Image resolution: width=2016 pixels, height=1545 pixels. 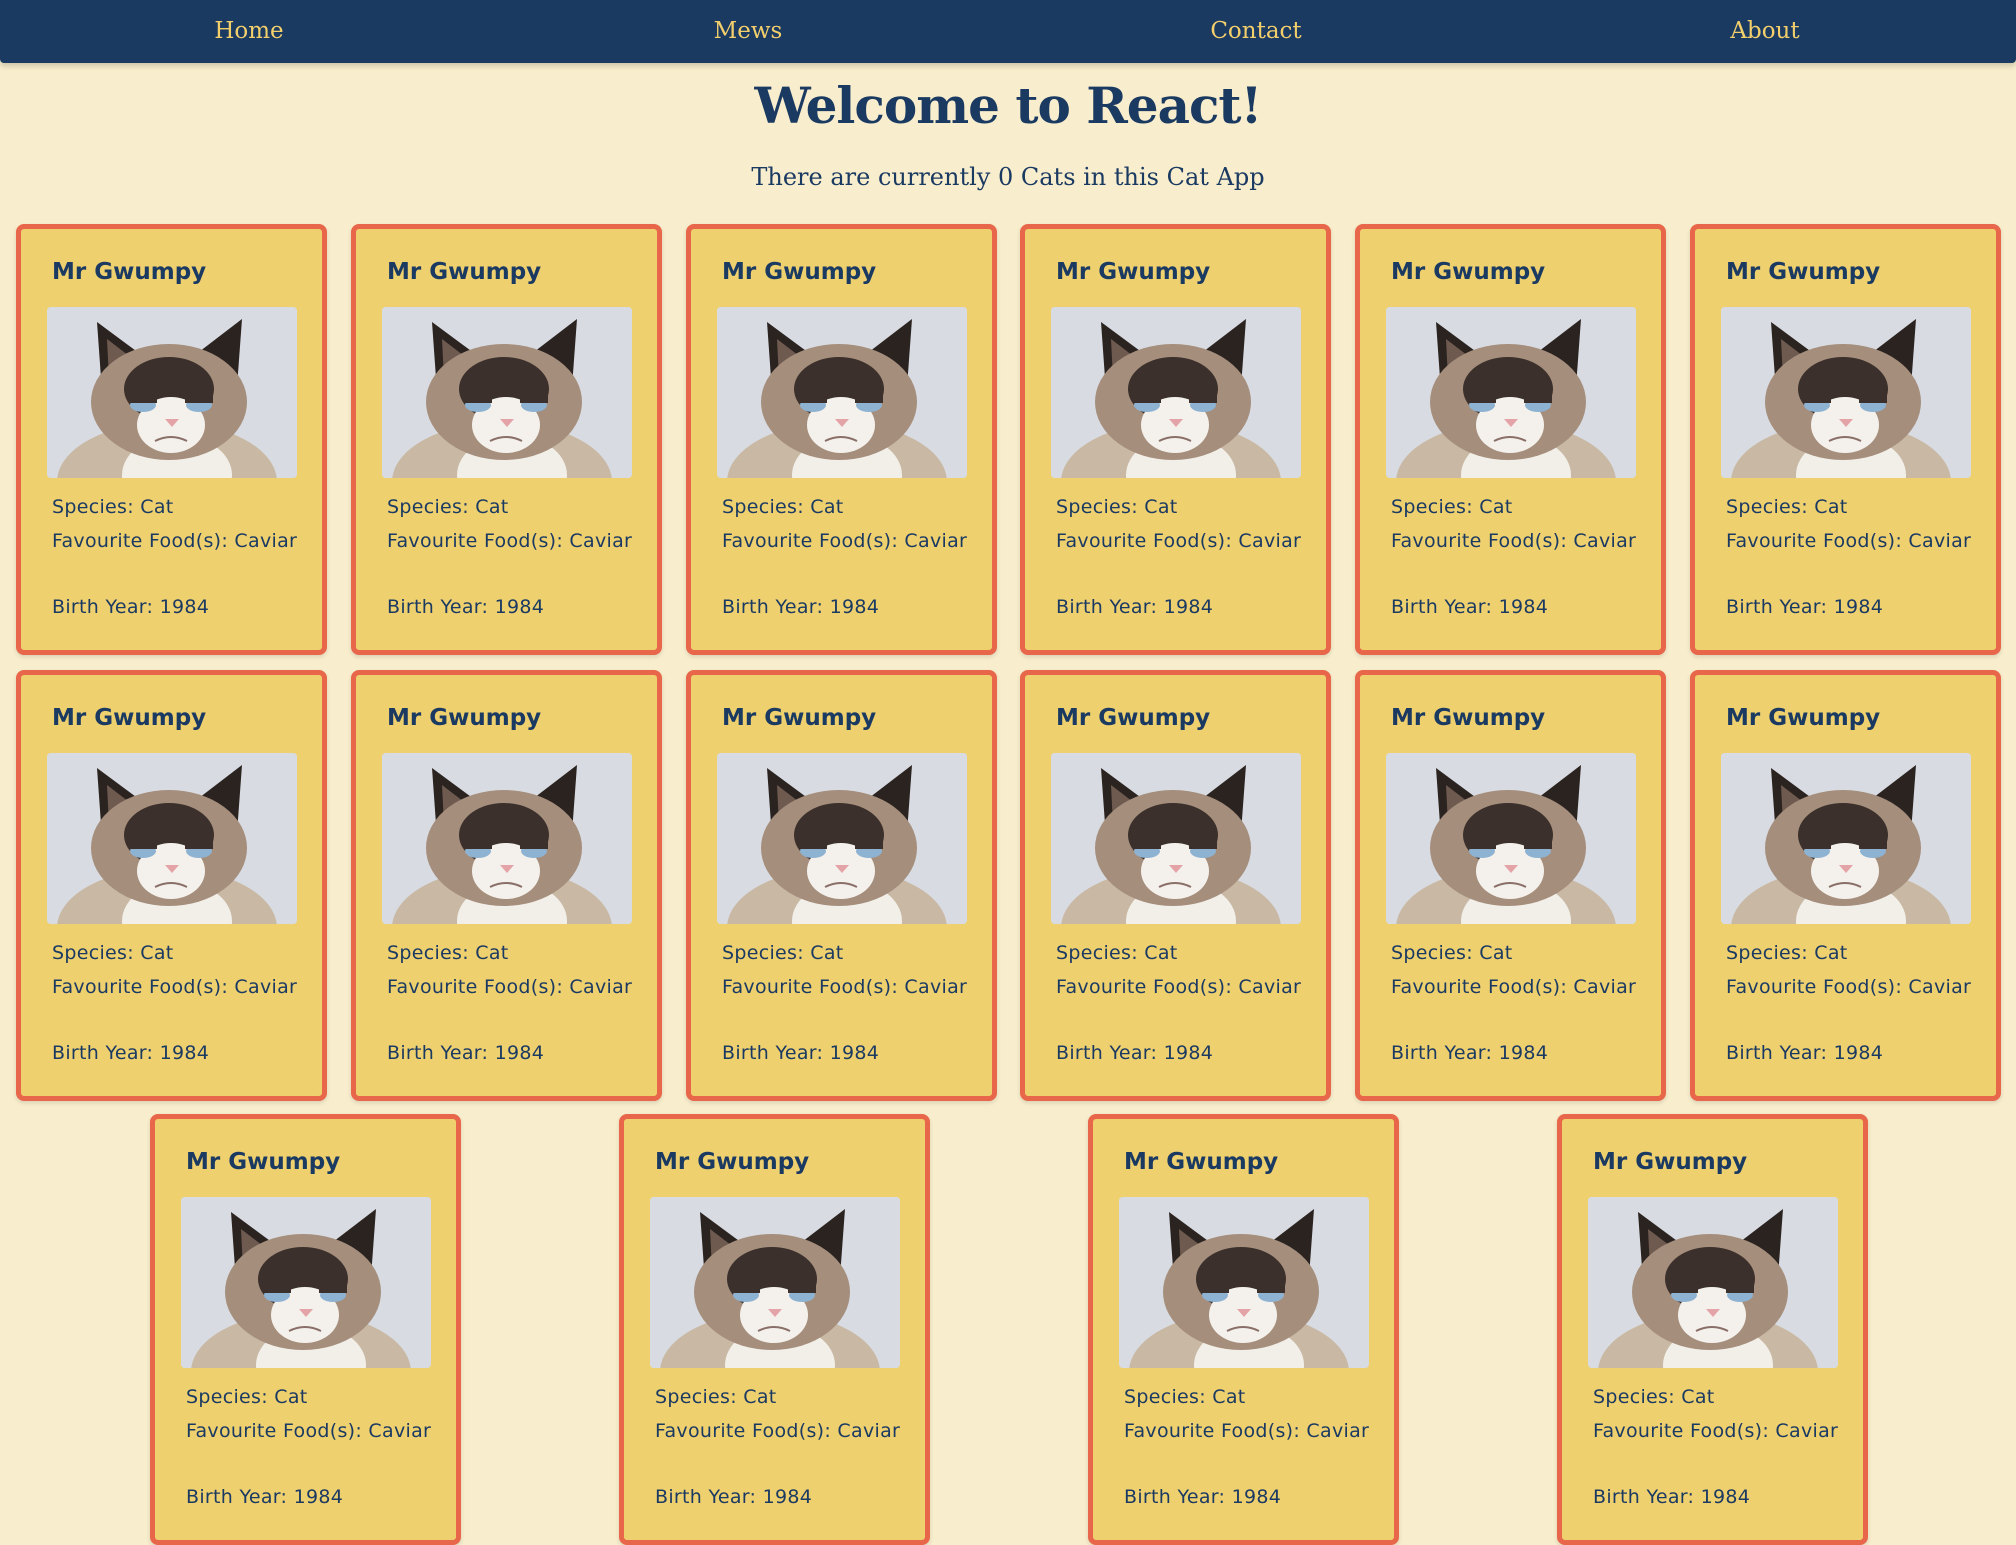 I want to click on page-title: Welcome to React!, so click(x=1008, y=105).